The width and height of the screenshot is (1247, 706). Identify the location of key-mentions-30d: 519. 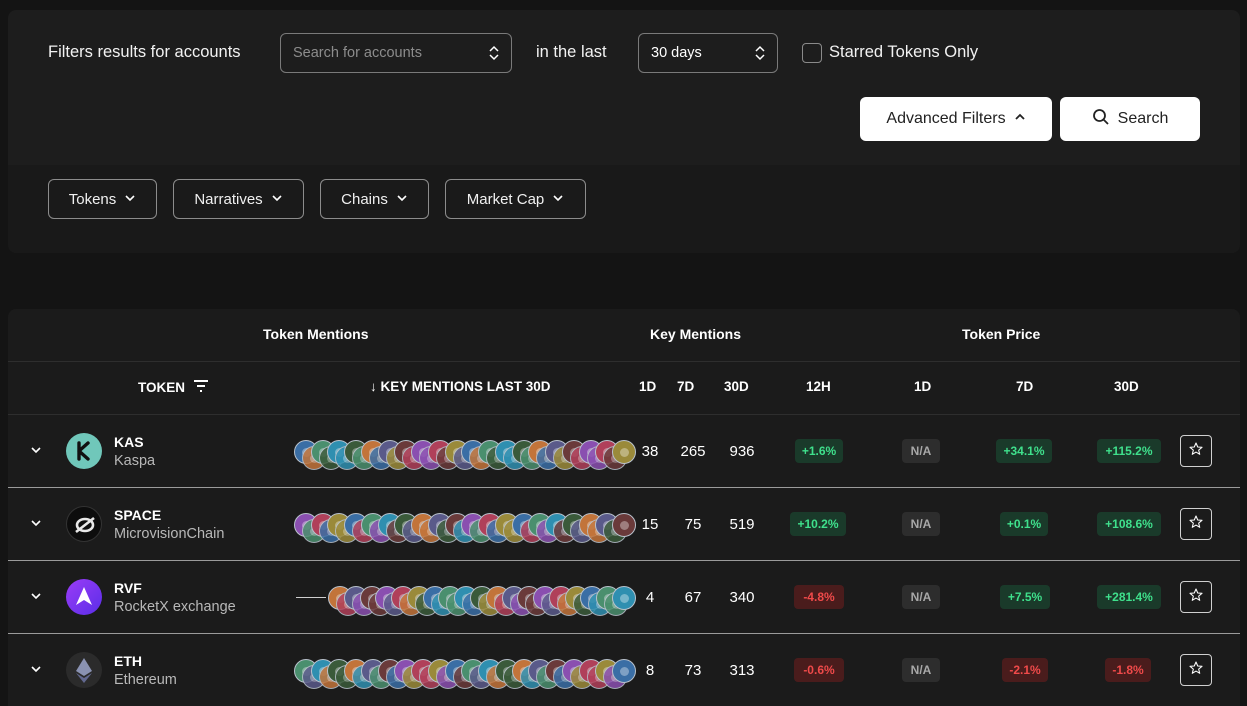
(742, 524).